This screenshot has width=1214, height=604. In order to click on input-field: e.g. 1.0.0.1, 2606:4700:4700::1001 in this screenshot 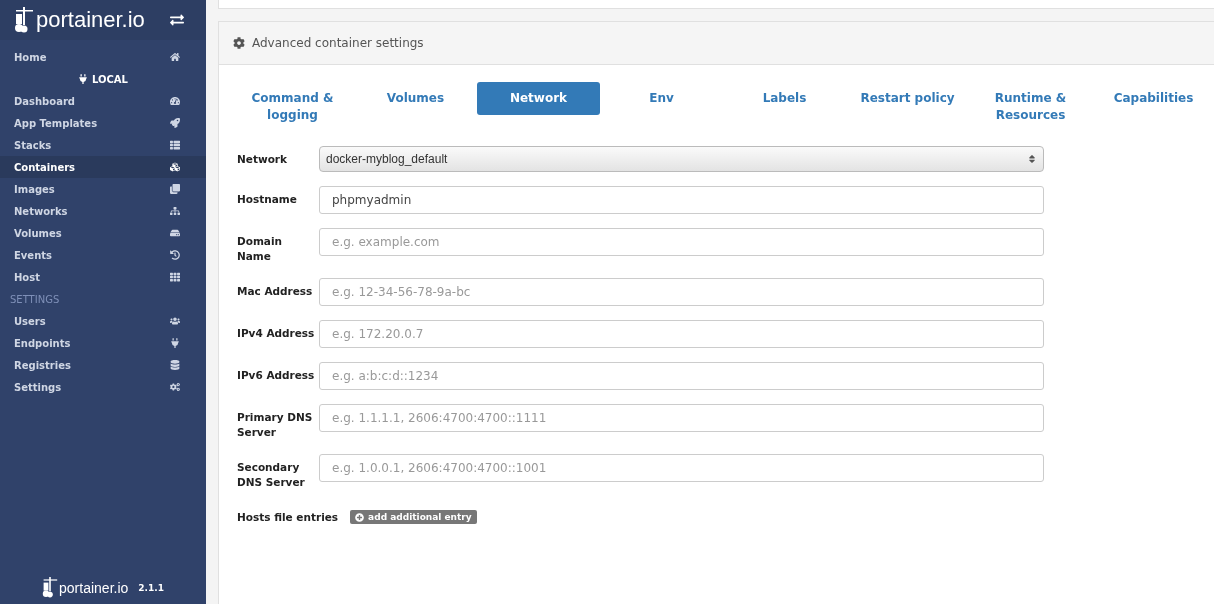, I will do `click(681, 468)`.